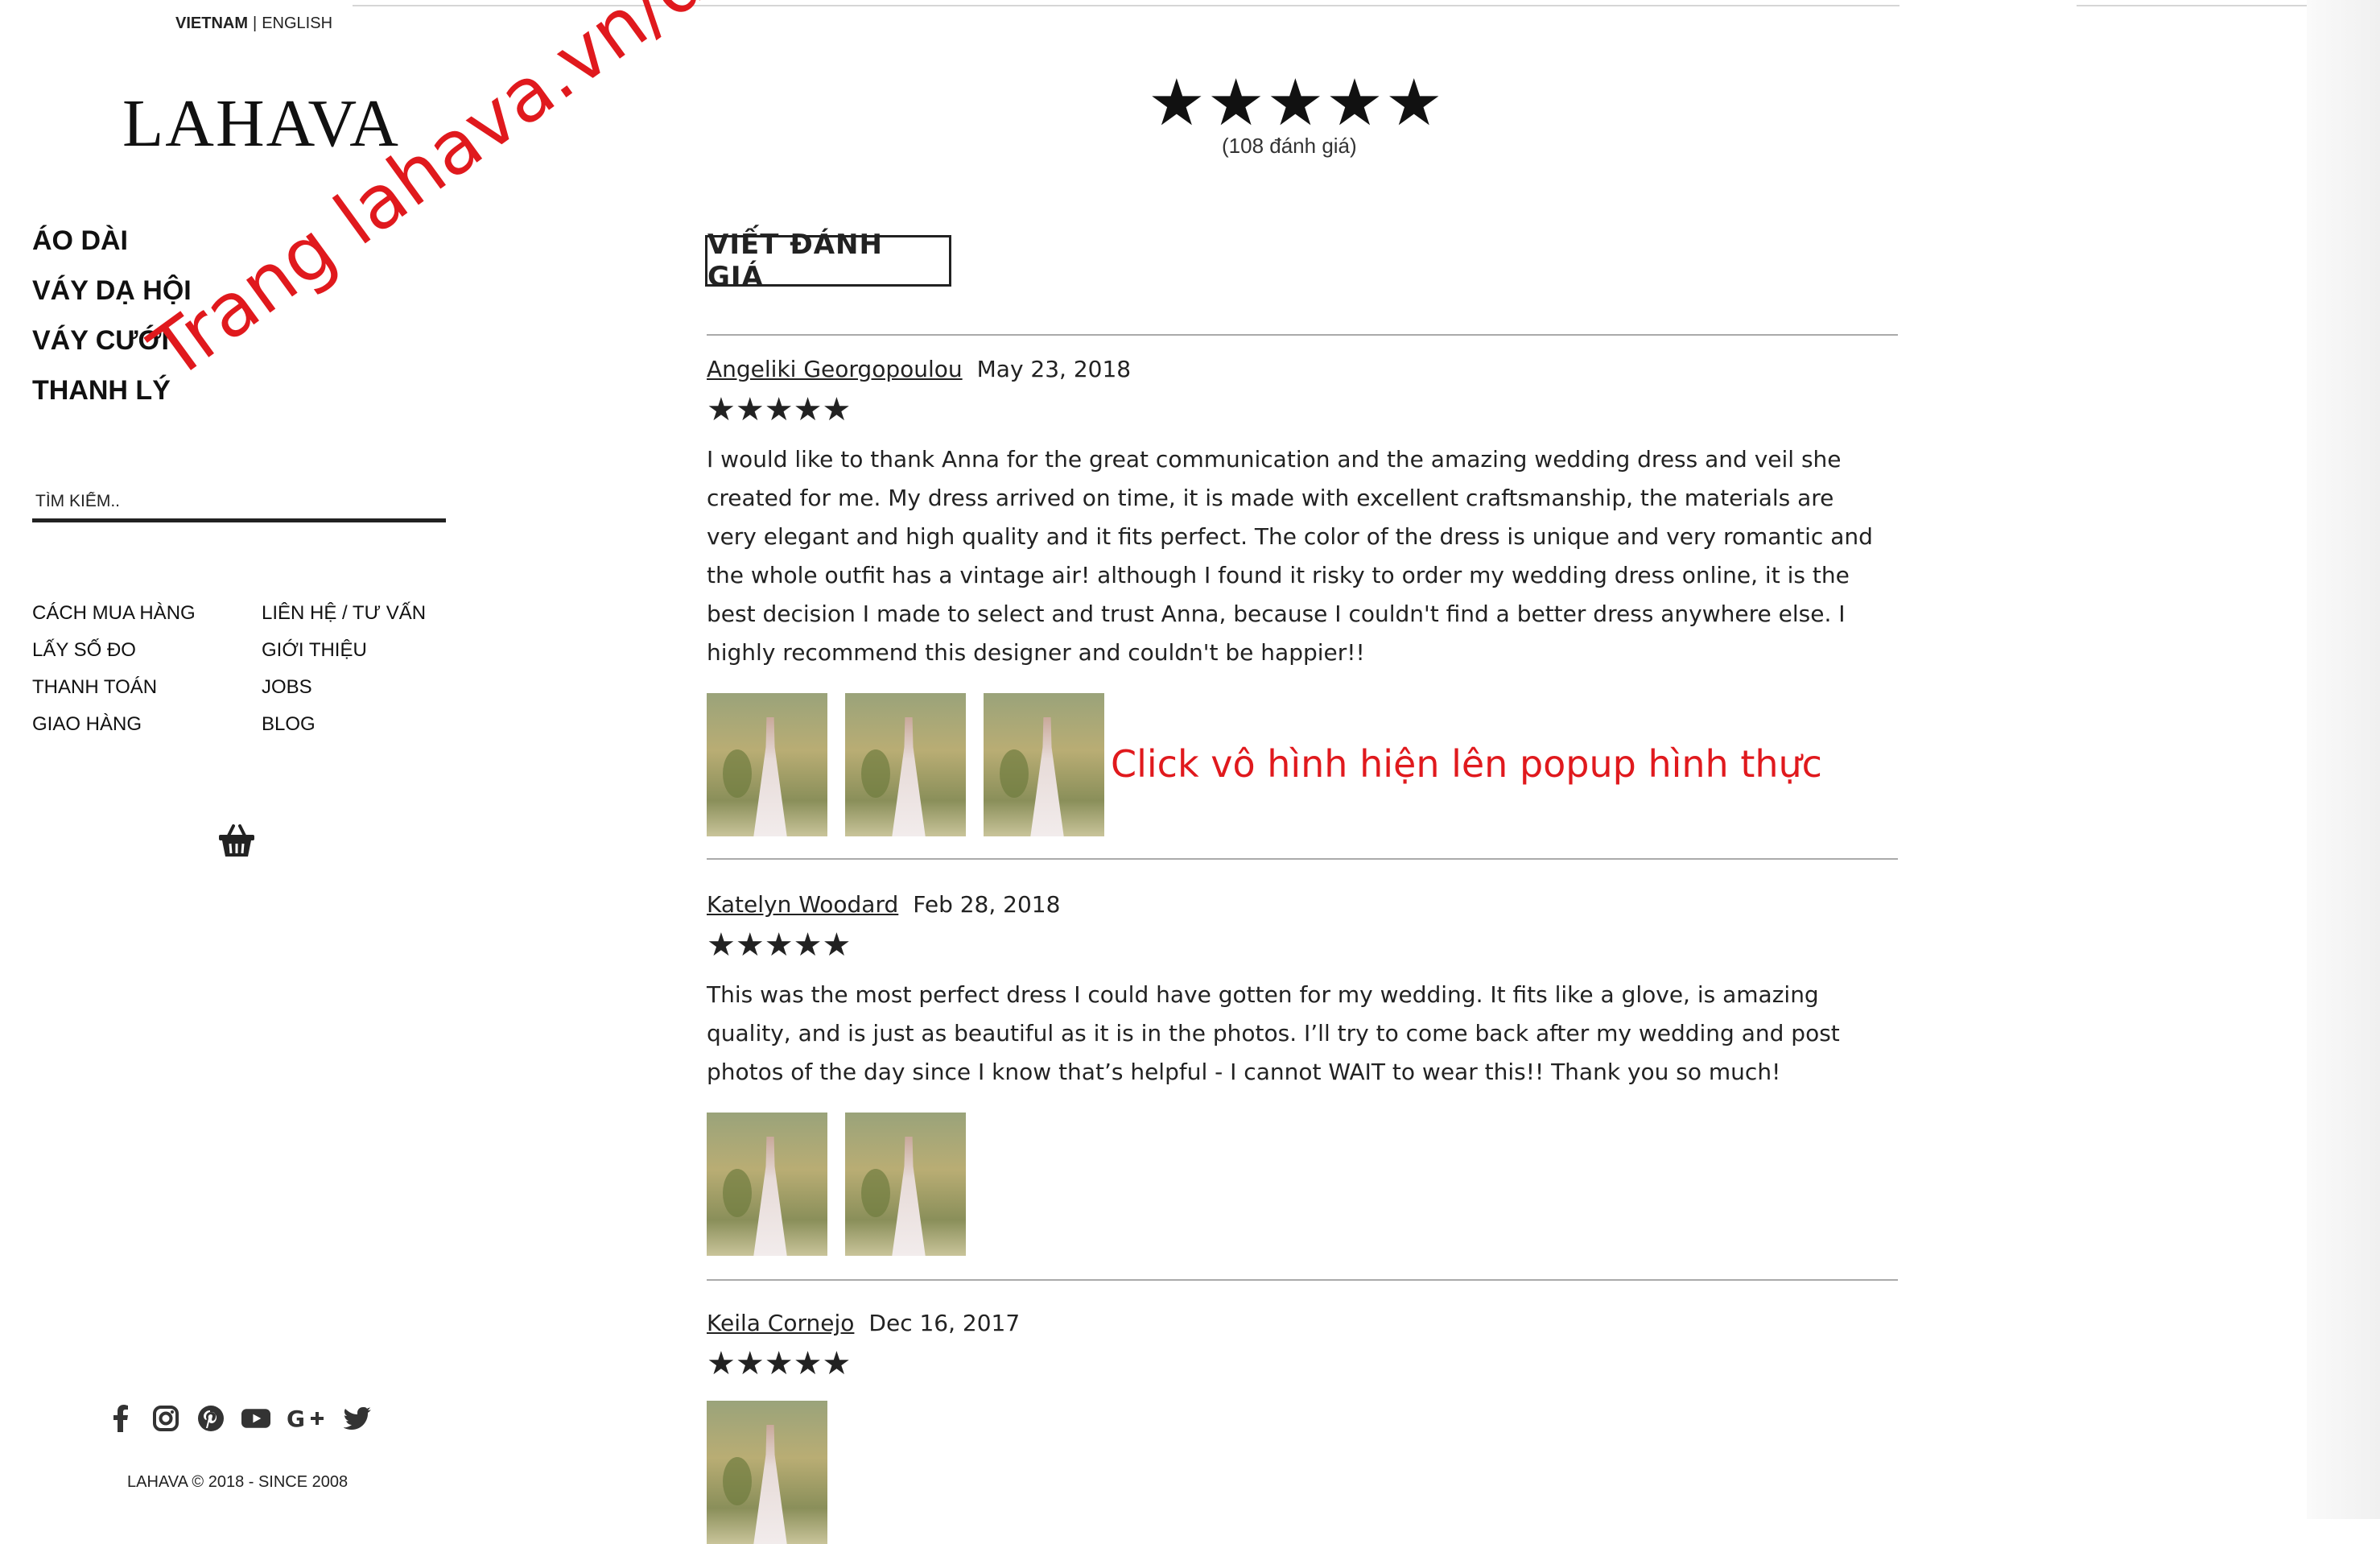 The width and height of the screenshot is (2380, 1544). Describe the element at coordinates (1466, 764) in the screenshot. I see `popup-annotation: Click vô hình hiện lên popup hình thực` at that location.